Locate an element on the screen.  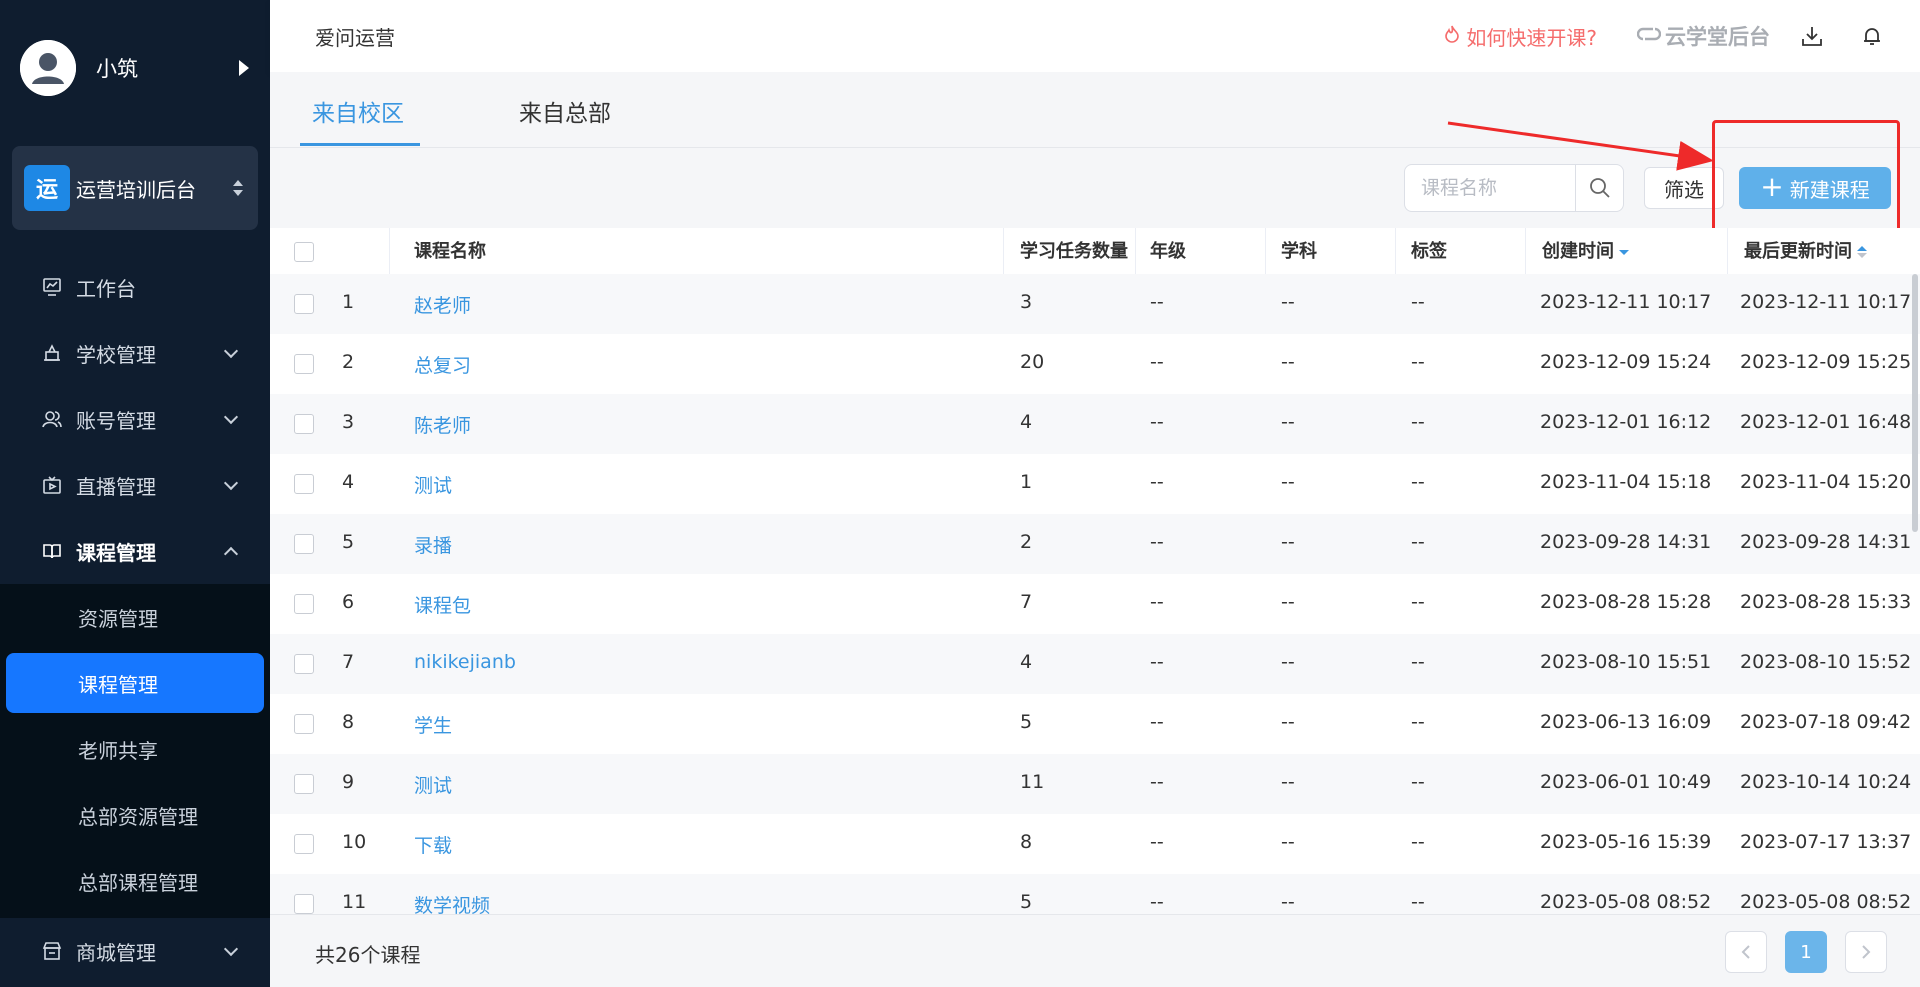
sidebar-item-workbench: 工作台 is located at coordinates (135, 287).